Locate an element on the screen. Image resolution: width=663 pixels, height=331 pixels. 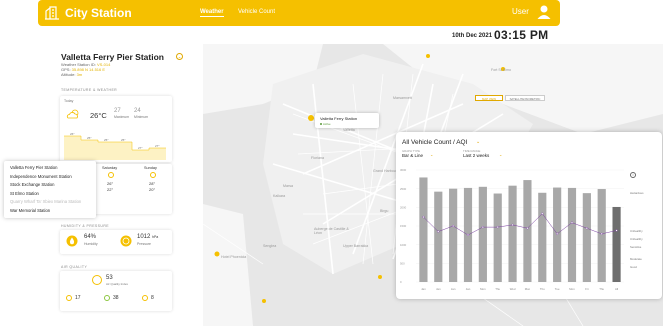
station-meta-altitude: Altitude: 3m is located at coordinates (72, 74).